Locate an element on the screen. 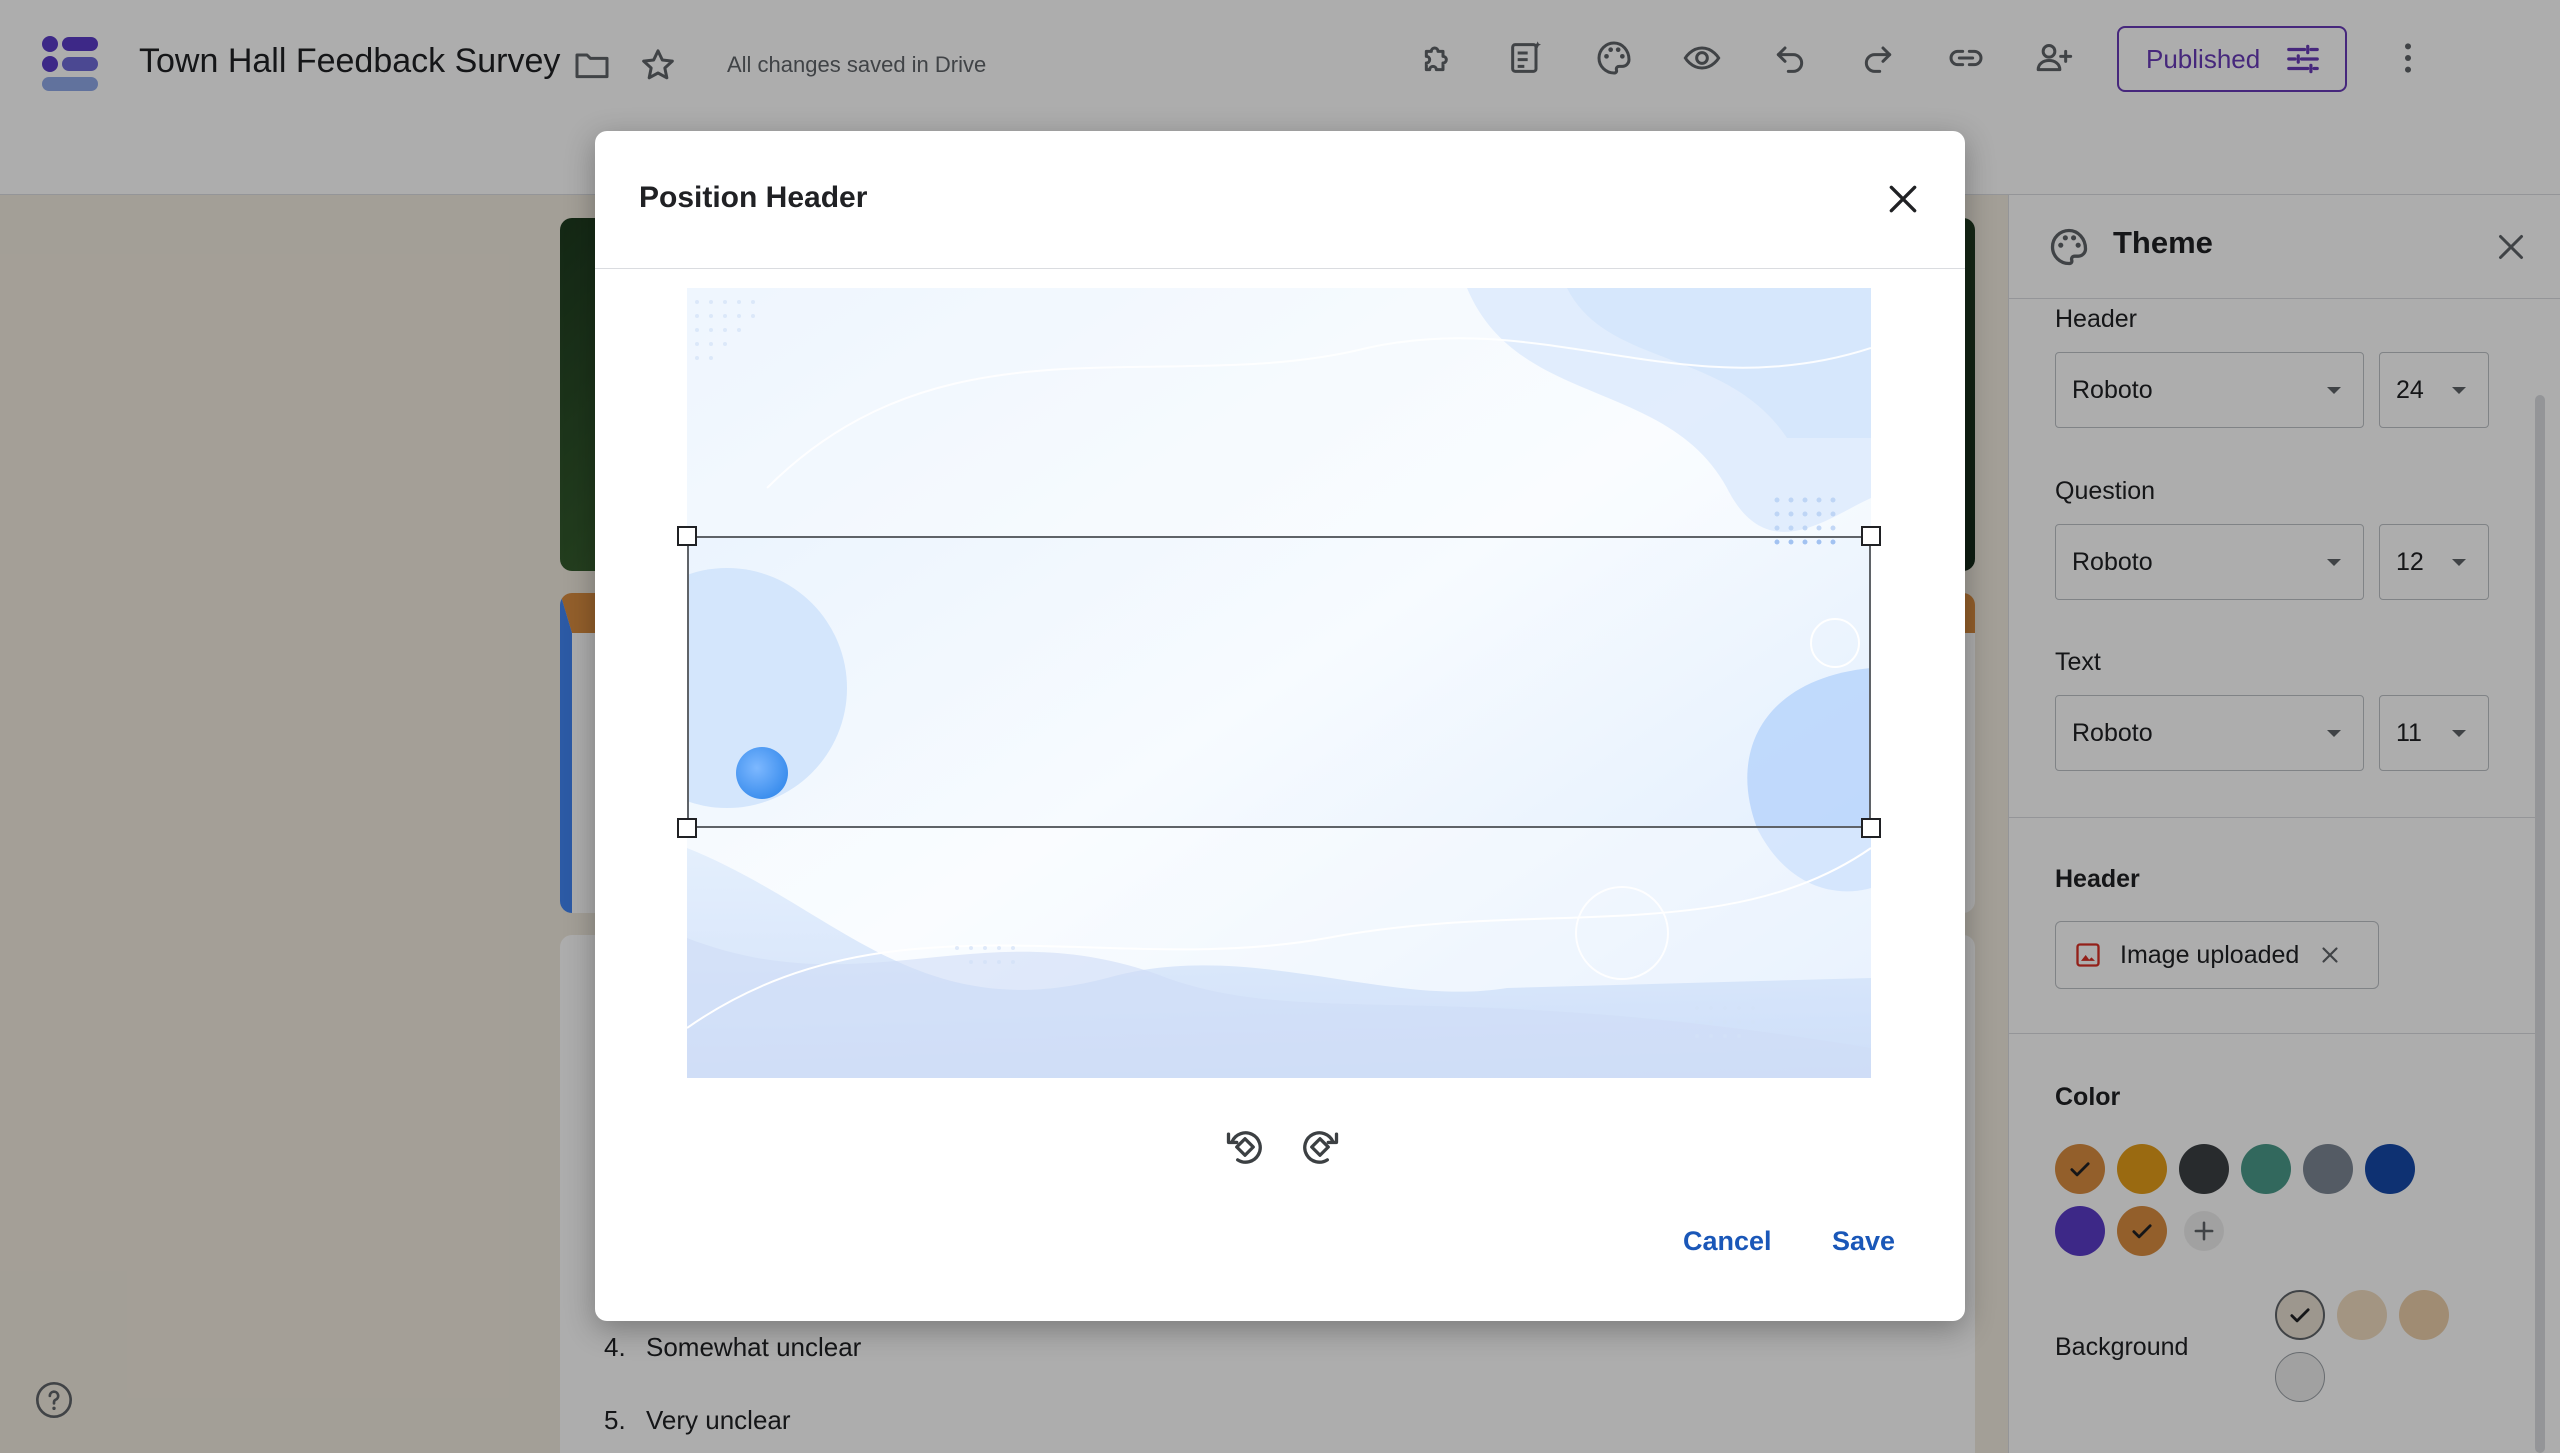 Image resolution: width=2560 pixels, height=1453 pixels. dialog-title: Position Header is located at coordinates (753, 197).